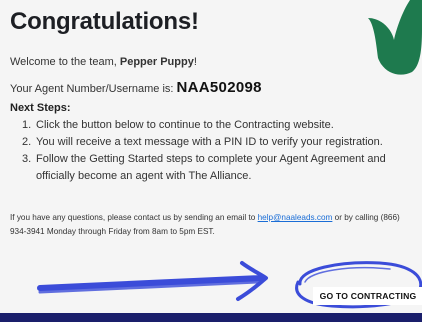 The height and width of the screenshot is (322, 422). Describe the element at coordinates (195, 62) in the screenshot. I see `welcome-suffix: !` at that location.